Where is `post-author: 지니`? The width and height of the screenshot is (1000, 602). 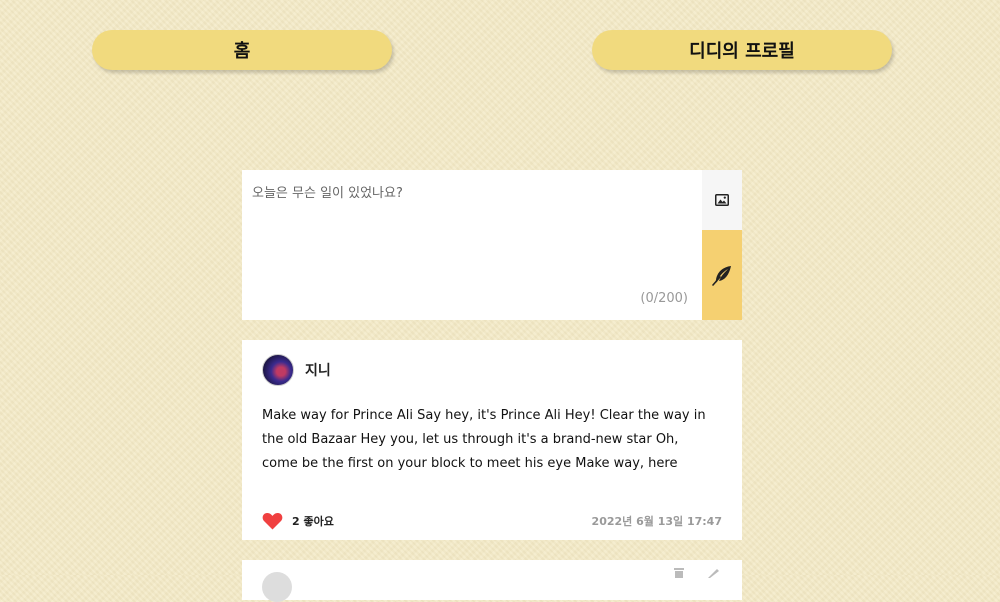 post-author: 지니 is located at coordinates (318, 370).